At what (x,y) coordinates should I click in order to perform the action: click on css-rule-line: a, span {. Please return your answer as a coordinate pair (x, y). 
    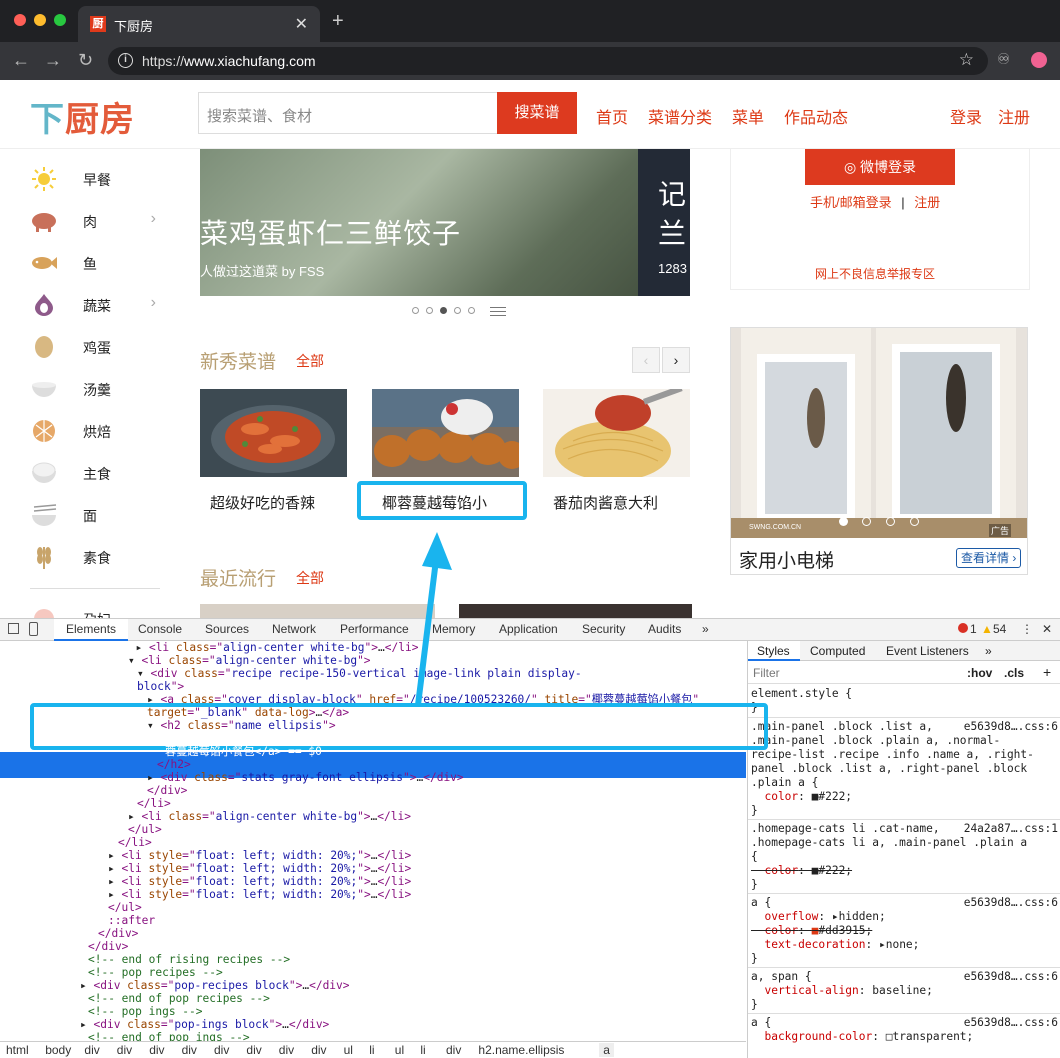
    Looking at the image, I should click on (781, 977).